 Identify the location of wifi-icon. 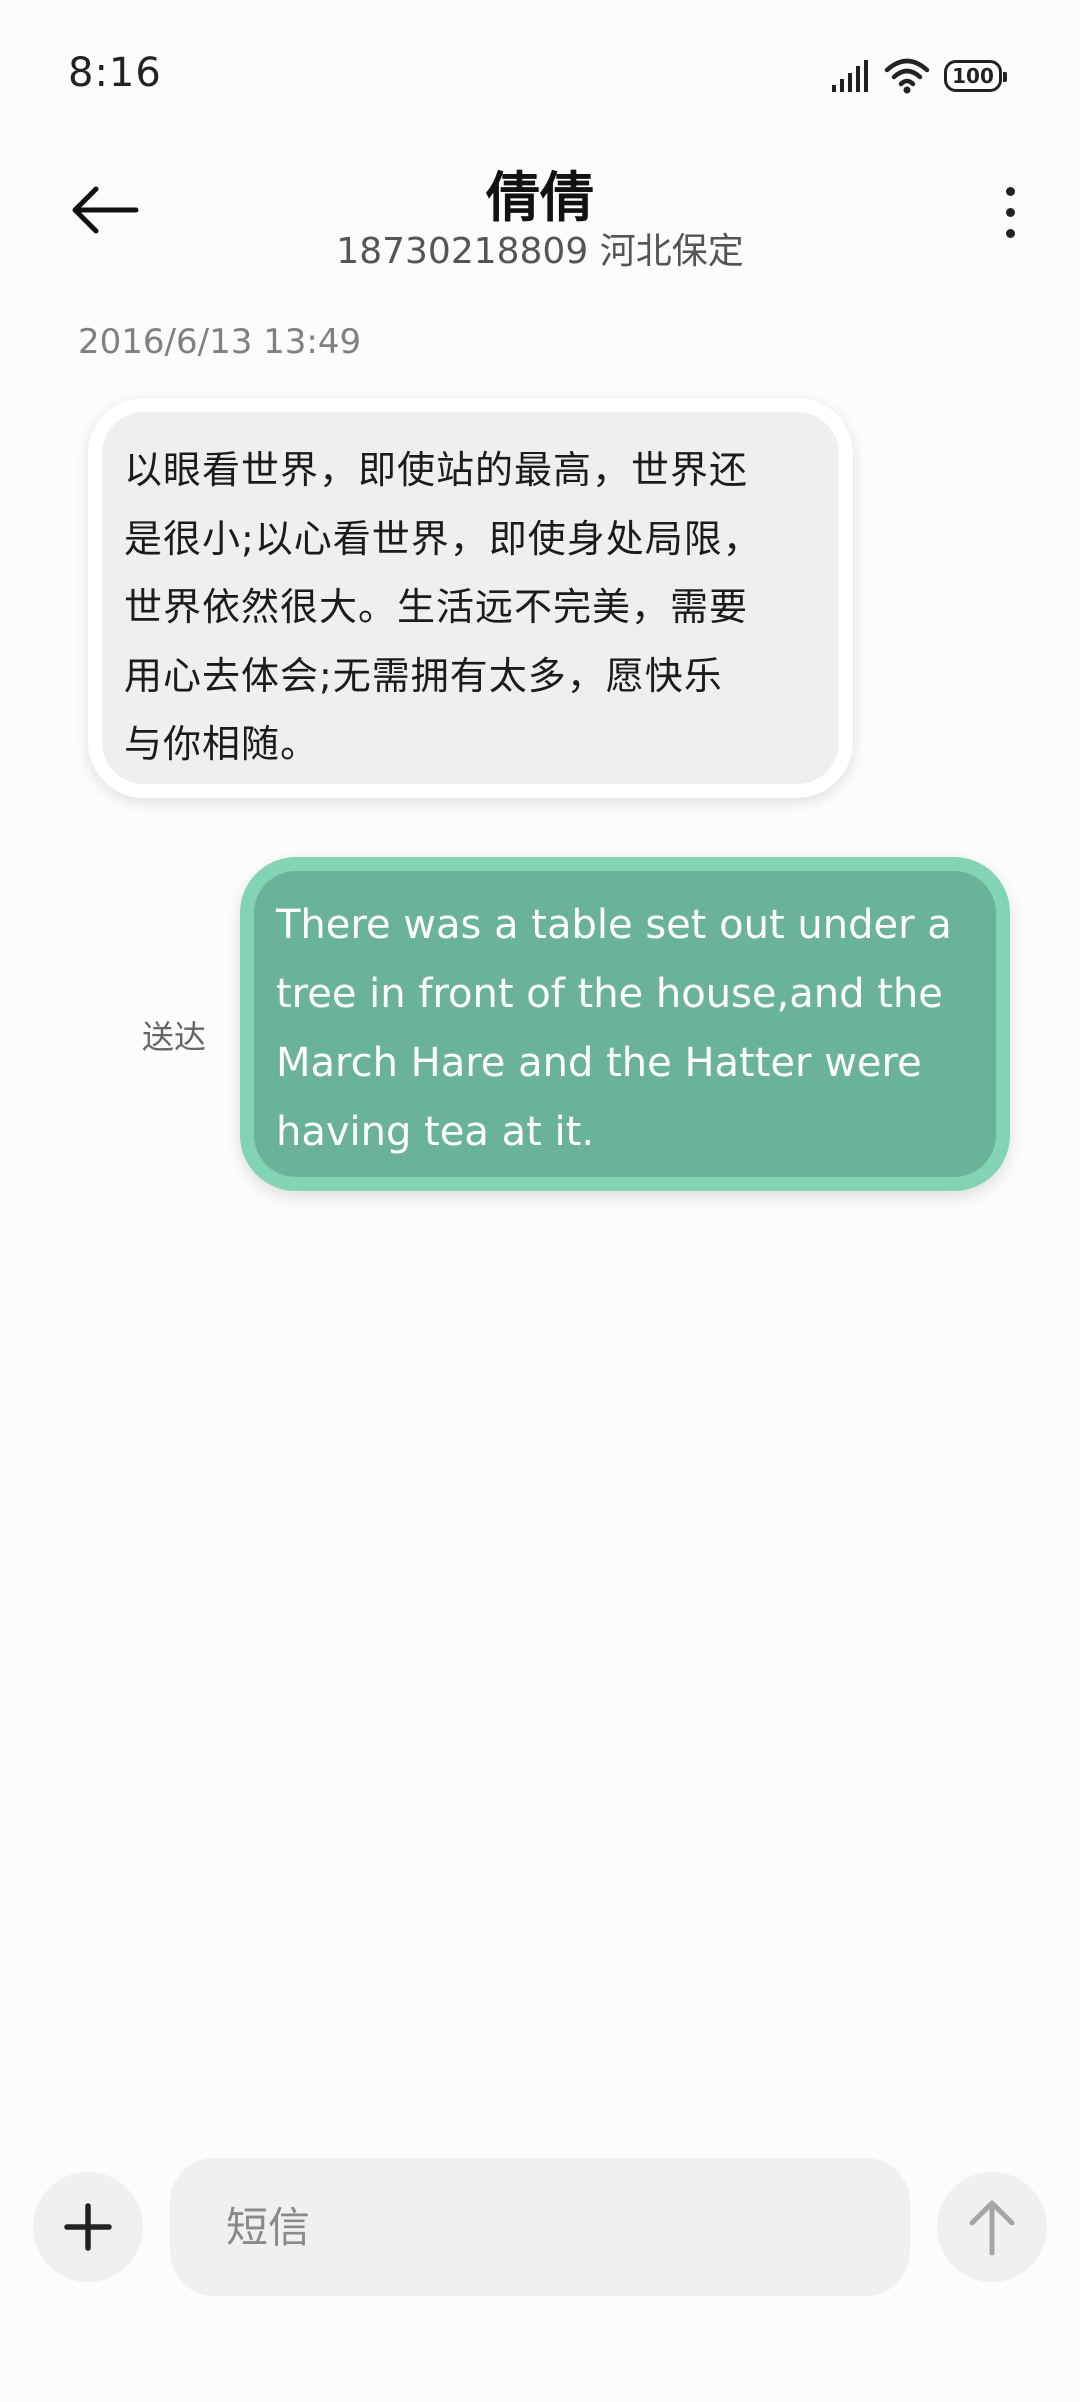
(907, 76).